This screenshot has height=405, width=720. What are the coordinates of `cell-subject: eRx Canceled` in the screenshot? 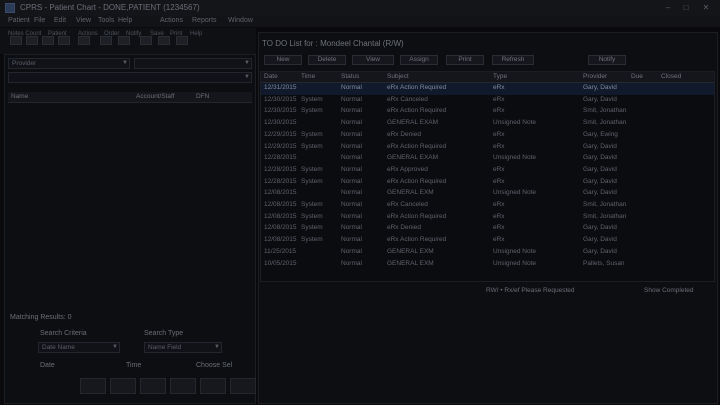 It's located at (407, 204).